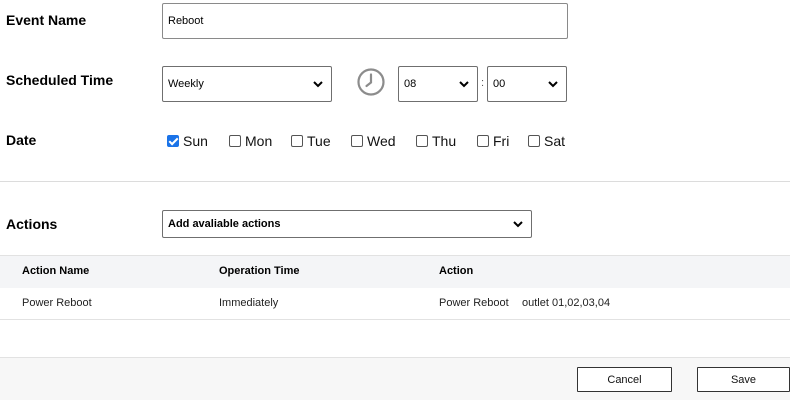 This screenshot has width=790, height=400. Describe the element at coordinates (186, 84) in the screenshot. I see `frequency-value: Weekly` at that location.